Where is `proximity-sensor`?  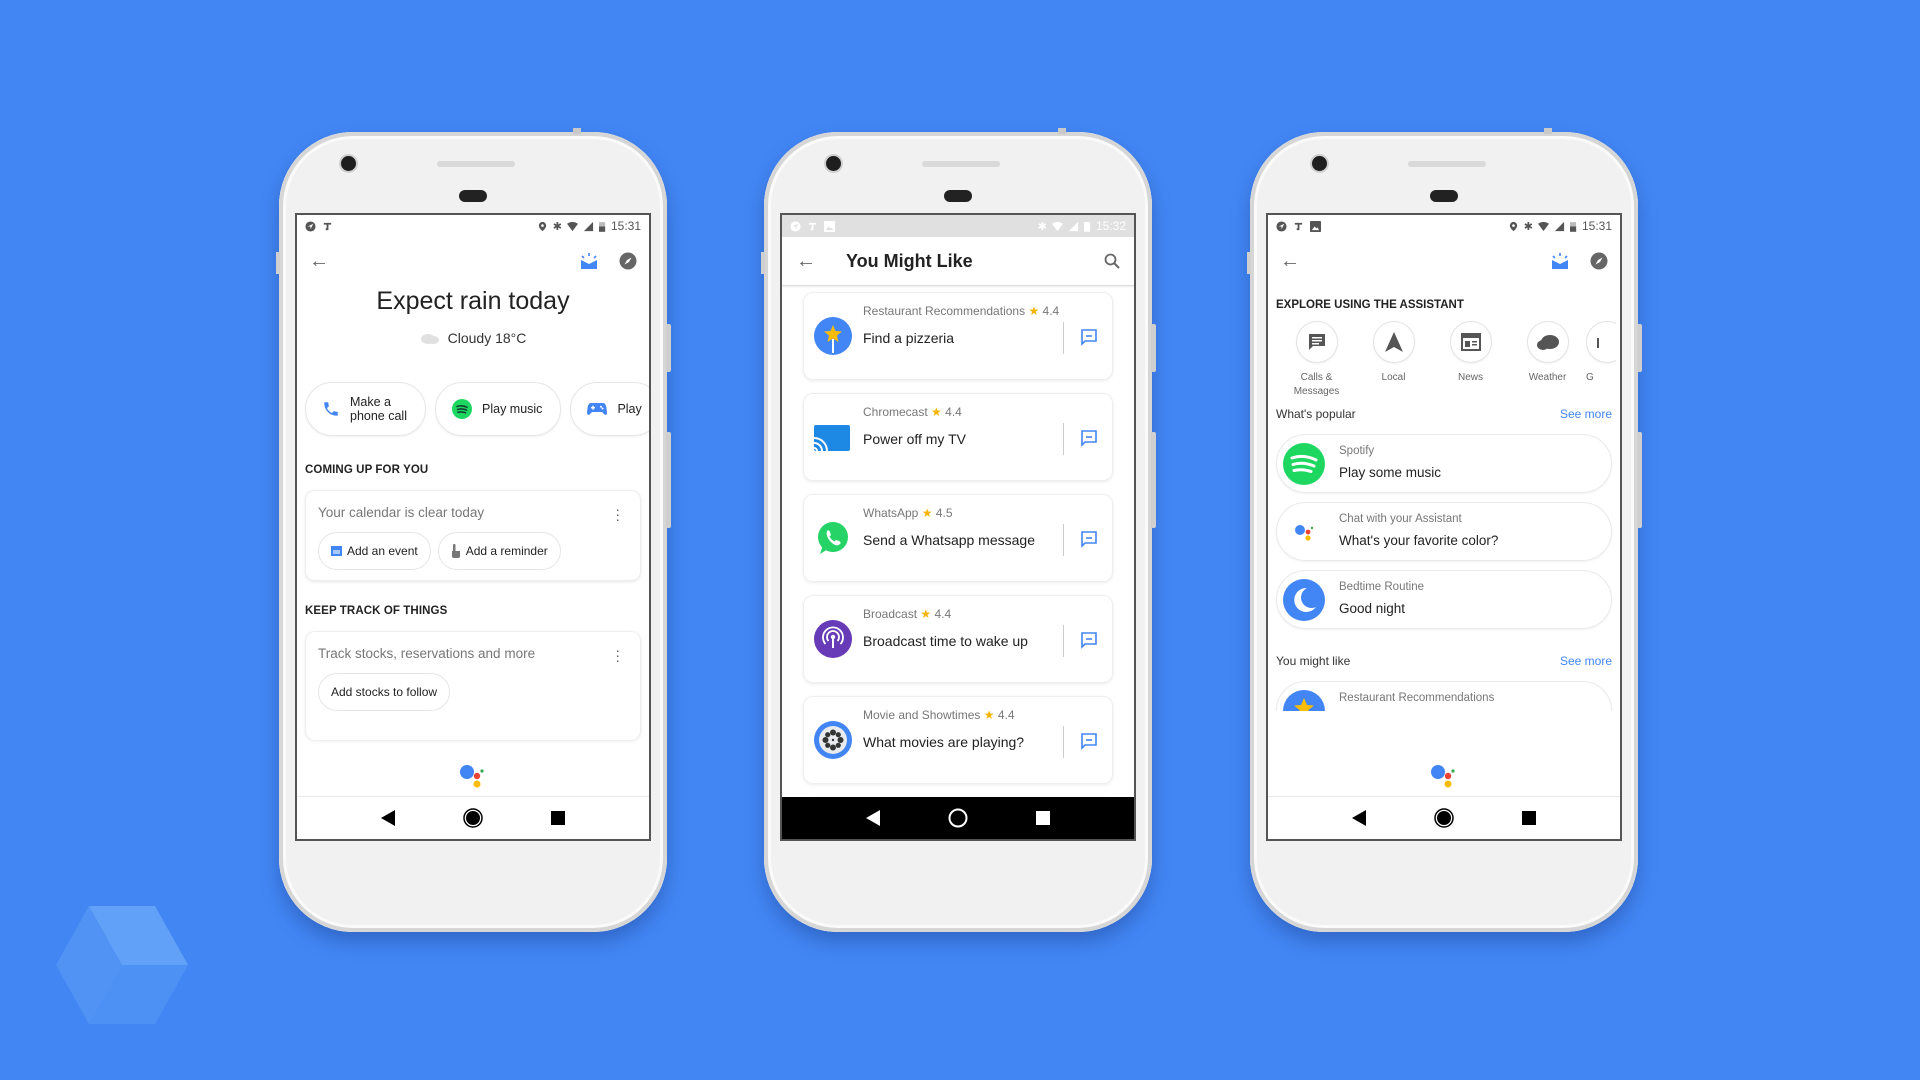
proximity-sensor is located at coordinates (473, 196).